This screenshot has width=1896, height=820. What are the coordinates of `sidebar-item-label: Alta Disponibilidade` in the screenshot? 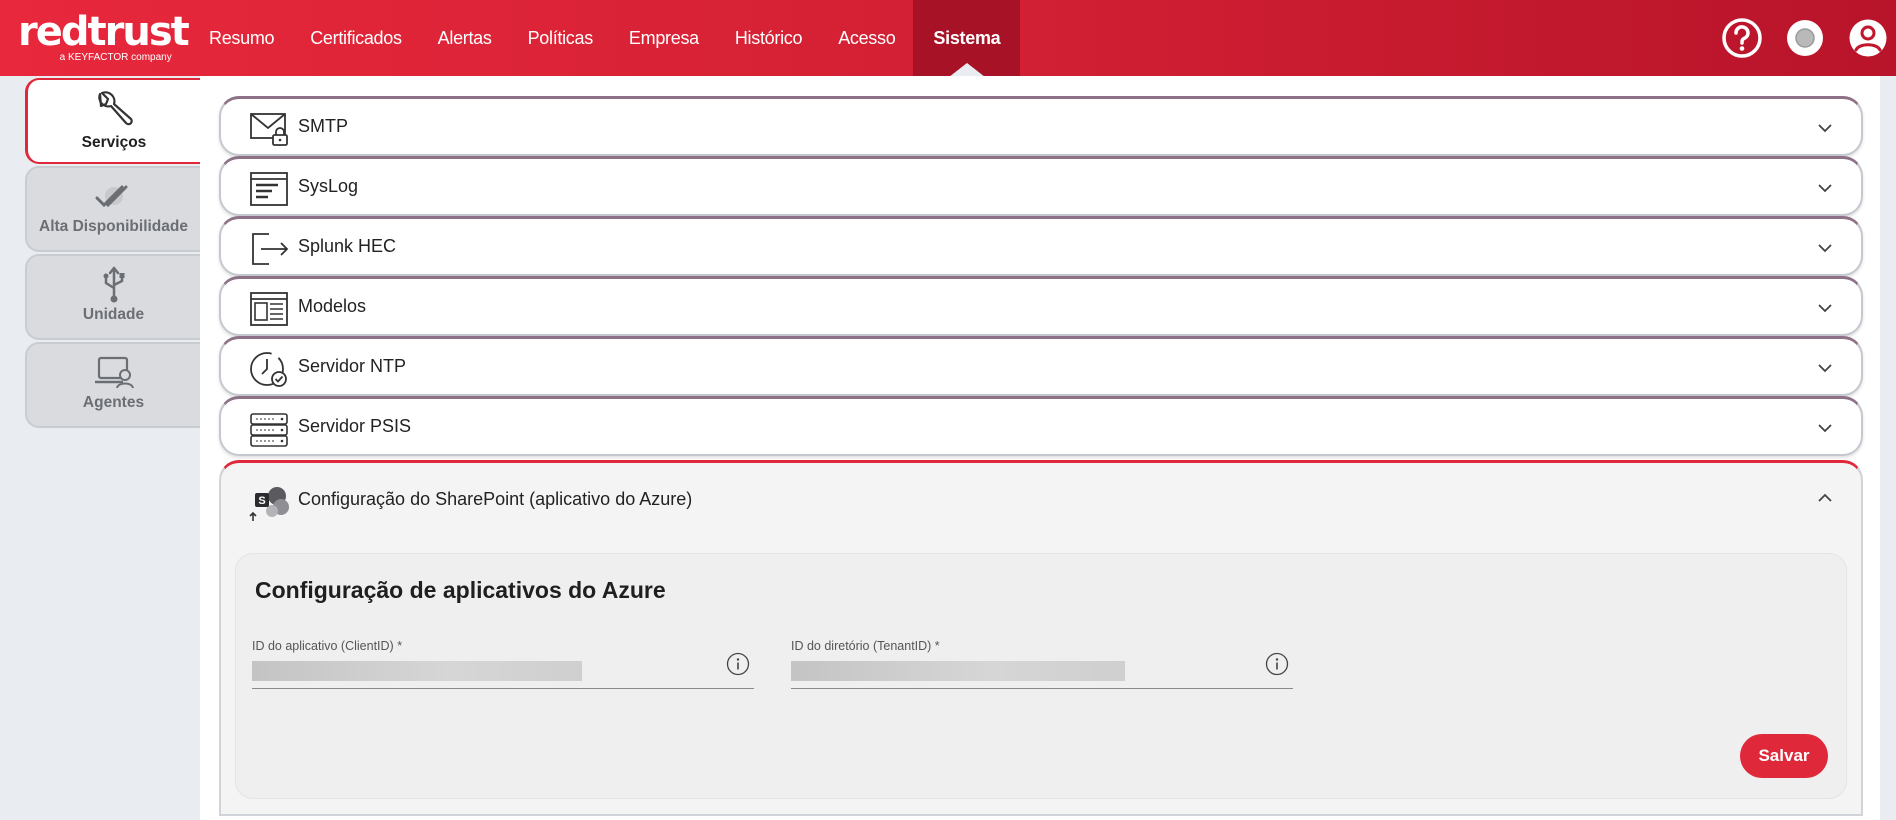 It's located at (113, 226).